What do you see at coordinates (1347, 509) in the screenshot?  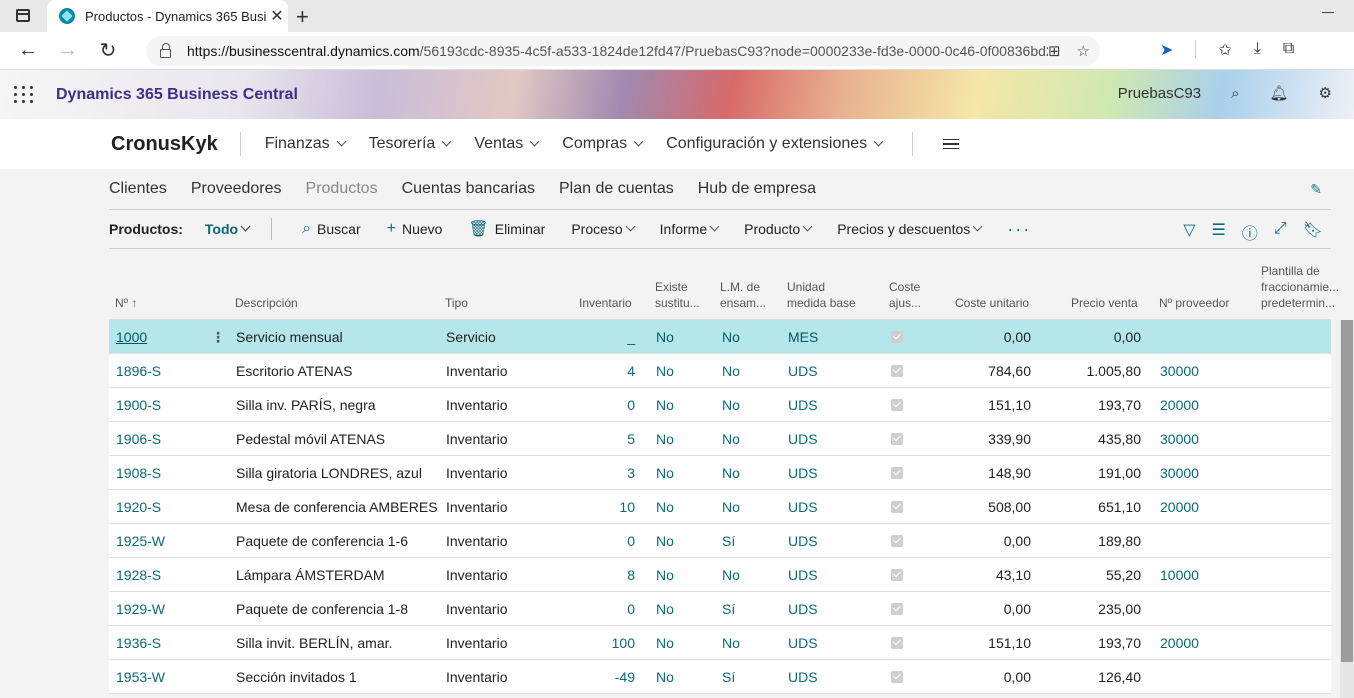 I see `vertical-scrollbar` at bounding box center [1347, 509].